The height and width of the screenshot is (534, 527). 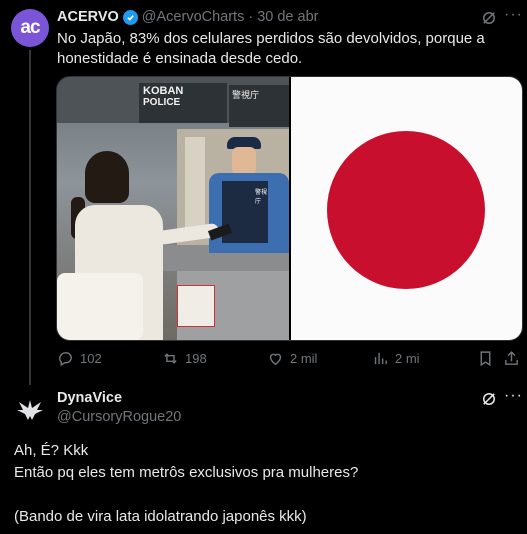 What do you see at coordinates (162, 102) in the screenshot?
I see `koban-sign-line2: POLICE` at bounding box center [162, 102].